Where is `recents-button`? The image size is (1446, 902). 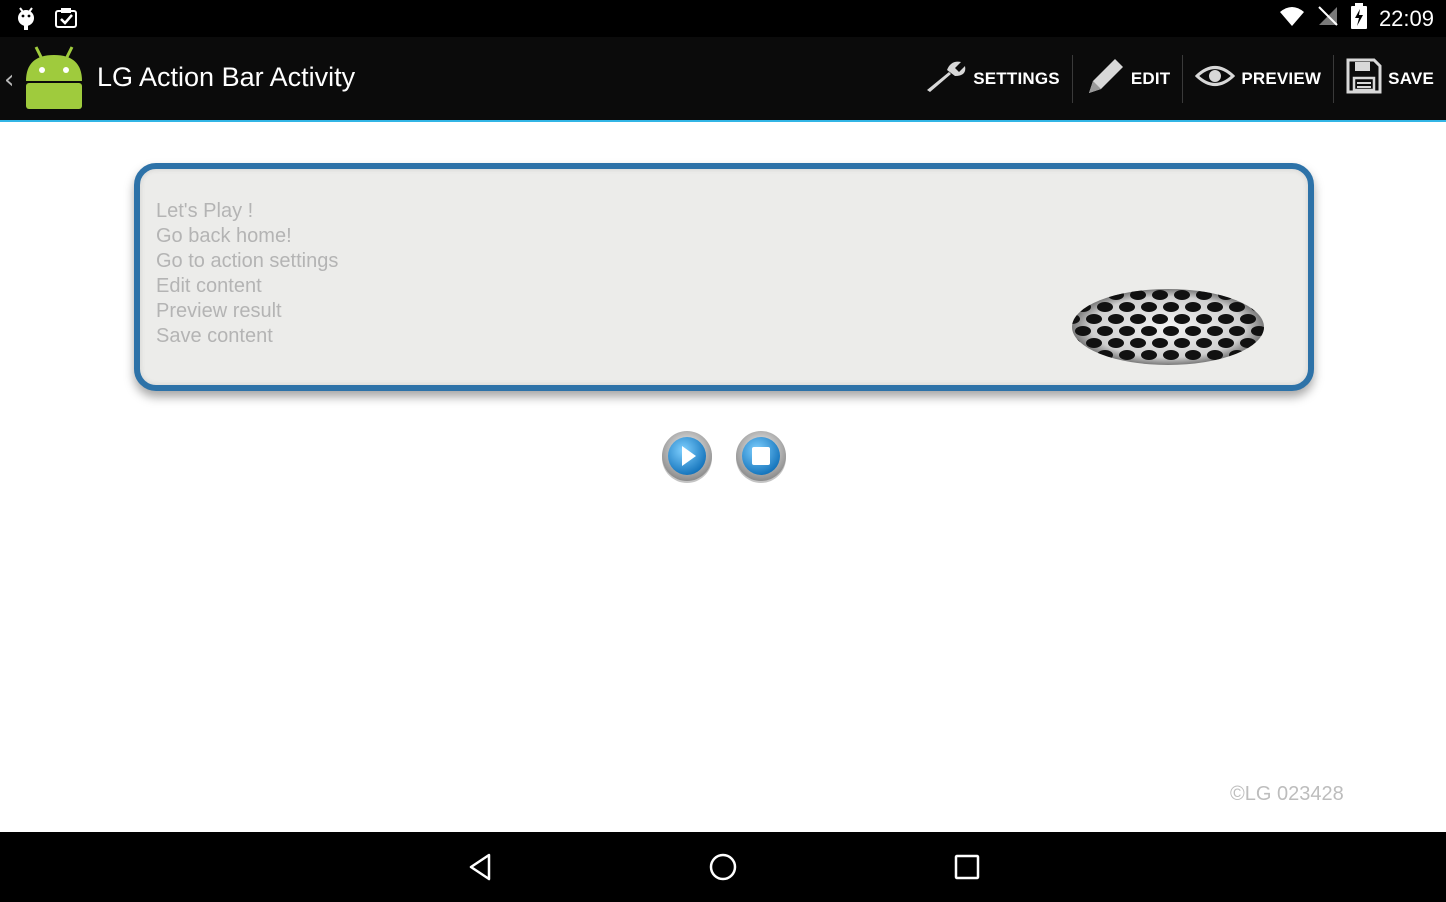
recents-button is located at coordinates (967, 867).